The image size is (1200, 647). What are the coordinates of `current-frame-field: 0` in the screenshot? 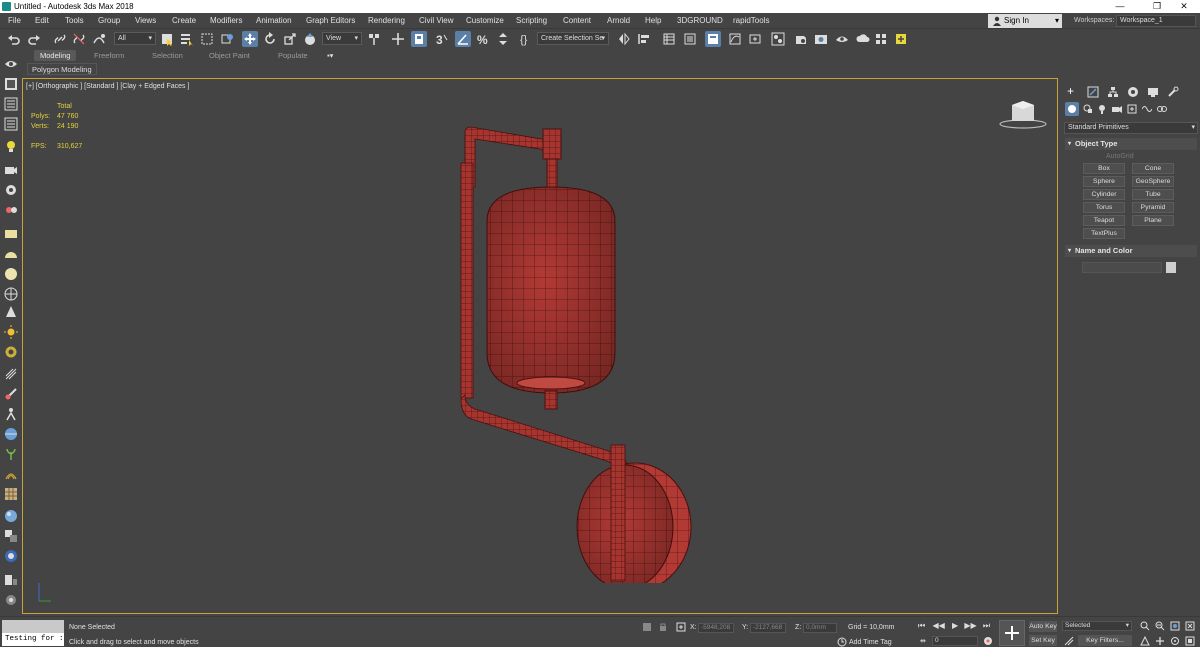 It's located at (955, 641).